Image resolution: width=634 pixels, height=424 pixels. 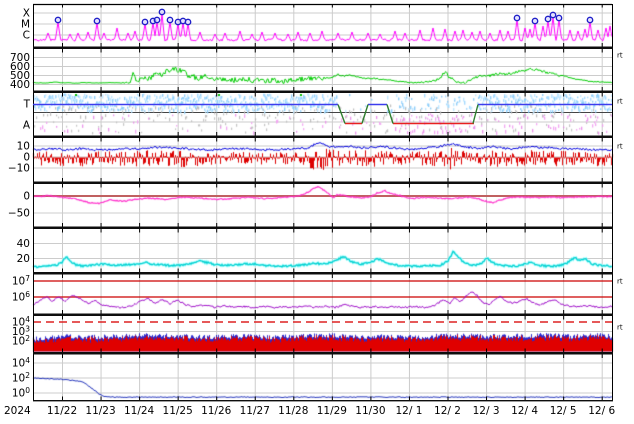 What do you see at coordinates (100, 411) in the screenshot?
I see `date-label: 11/23` at bounding box center [100, 411].